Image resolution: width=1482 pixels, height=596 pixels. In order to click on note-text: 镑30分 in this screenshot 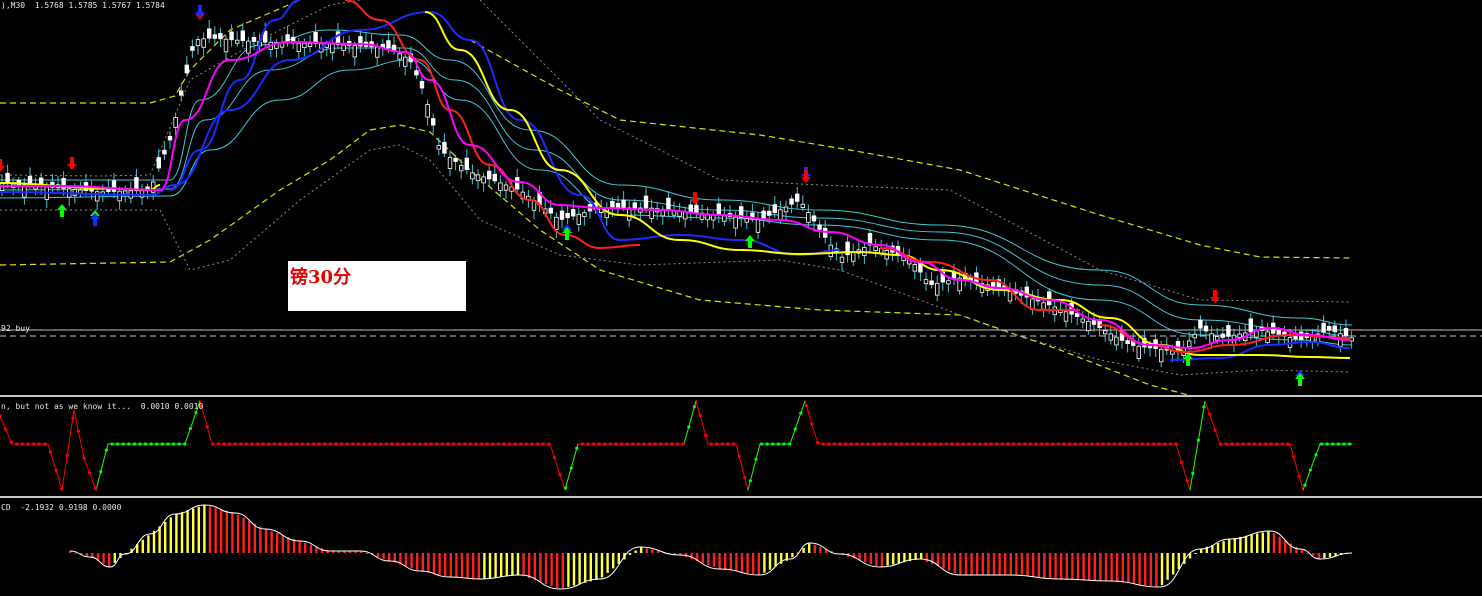, I will do `click(321, 277)`.